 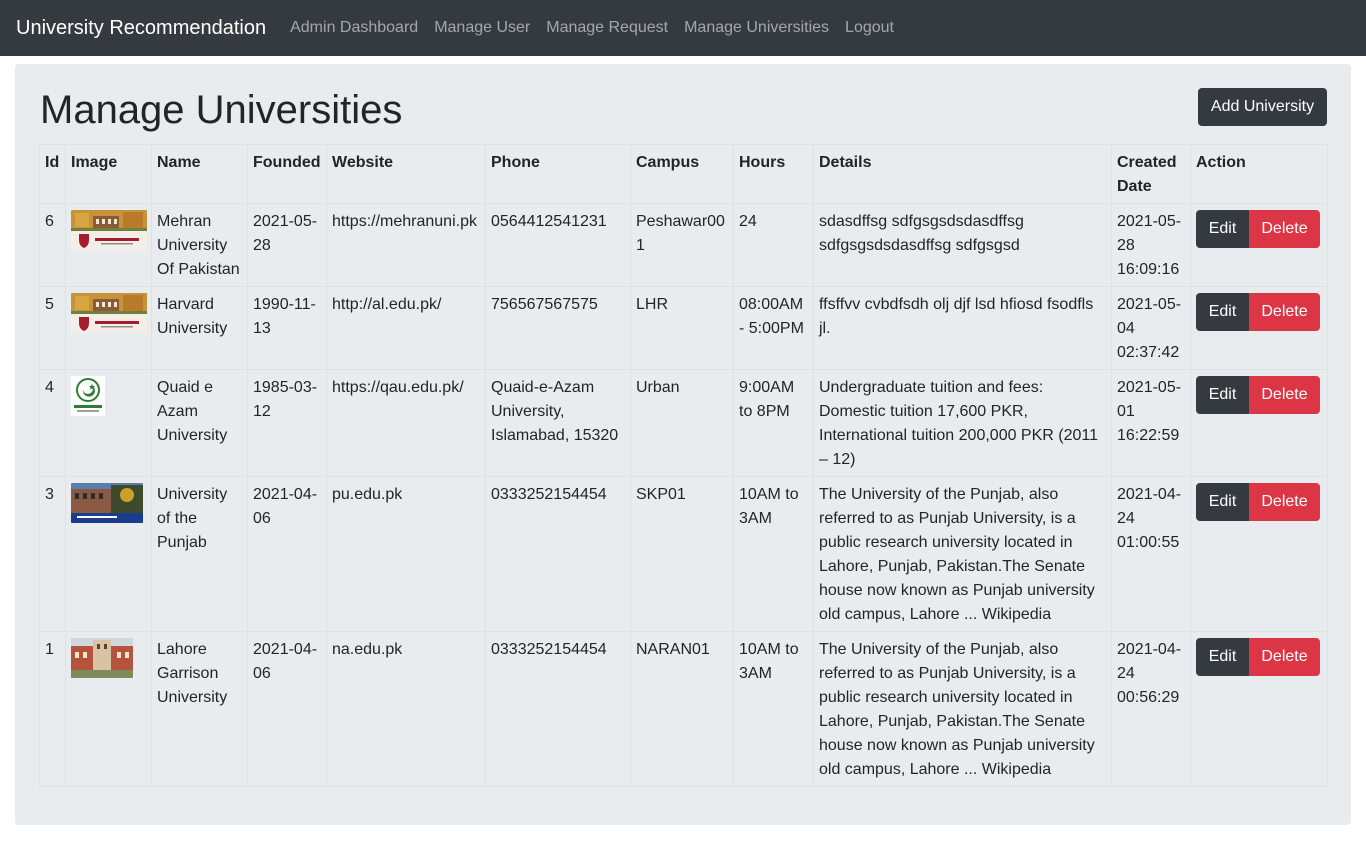 What do you see at coordinates (1259, 174) in the screenshot?
I see `header-action: Action` at bounding box center [1259, 174].